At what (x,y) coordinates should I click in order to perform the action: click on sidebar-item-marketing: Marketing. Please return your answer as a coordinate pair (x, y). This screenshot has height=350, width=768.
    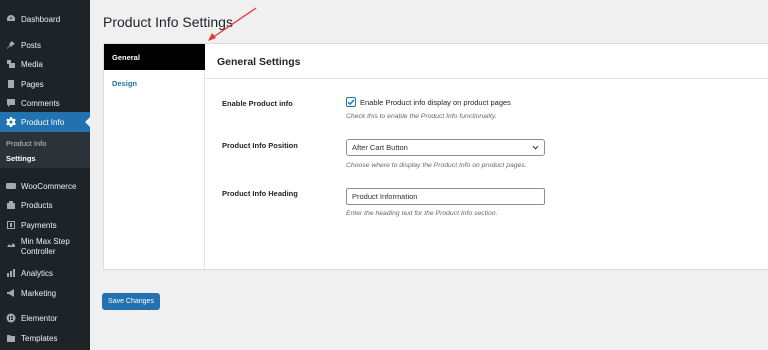
    Looking at the image, I should click on (45, 293).